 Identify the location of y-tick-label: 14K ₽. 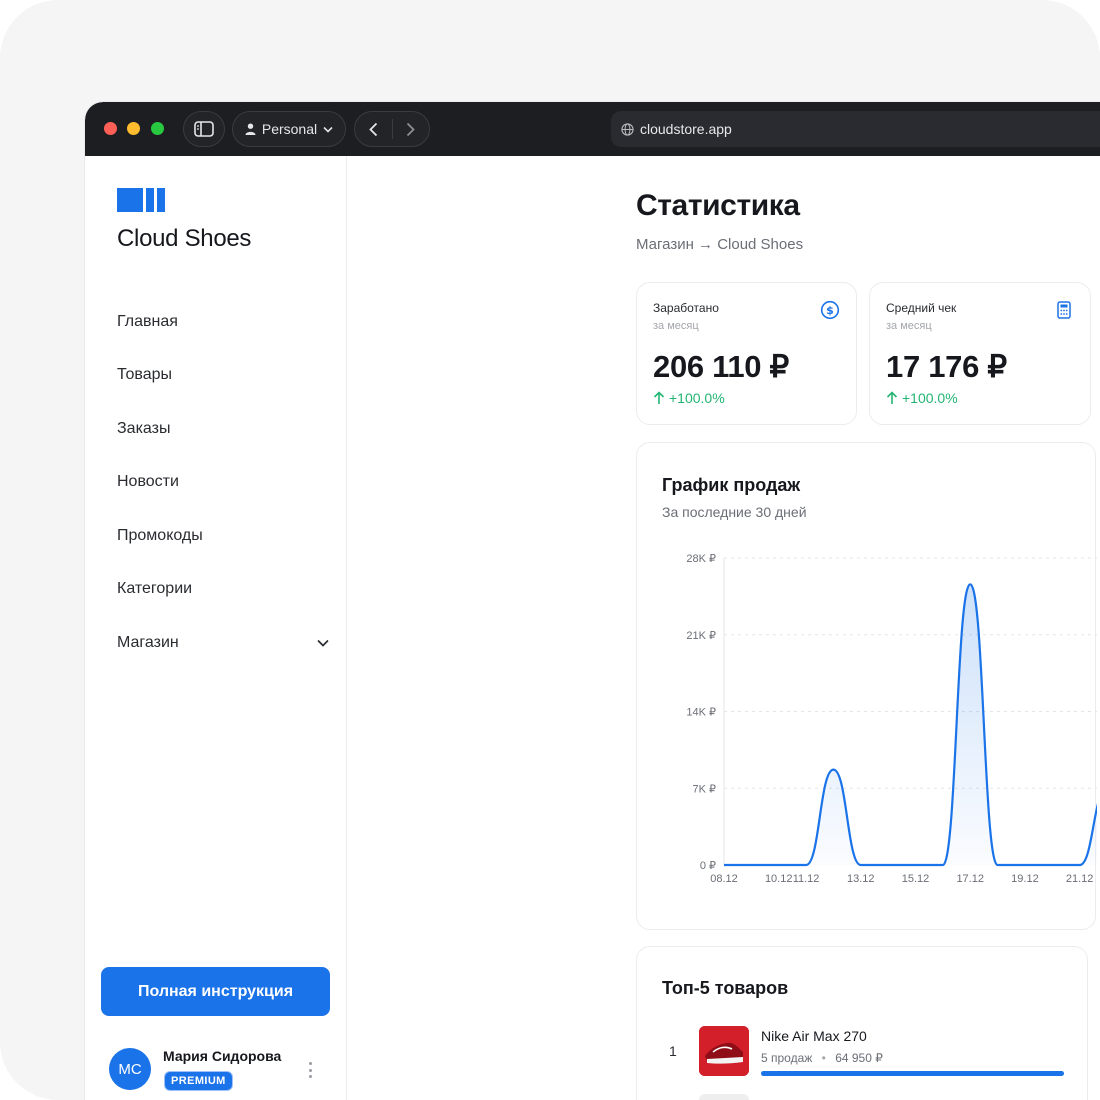
(701, 713).